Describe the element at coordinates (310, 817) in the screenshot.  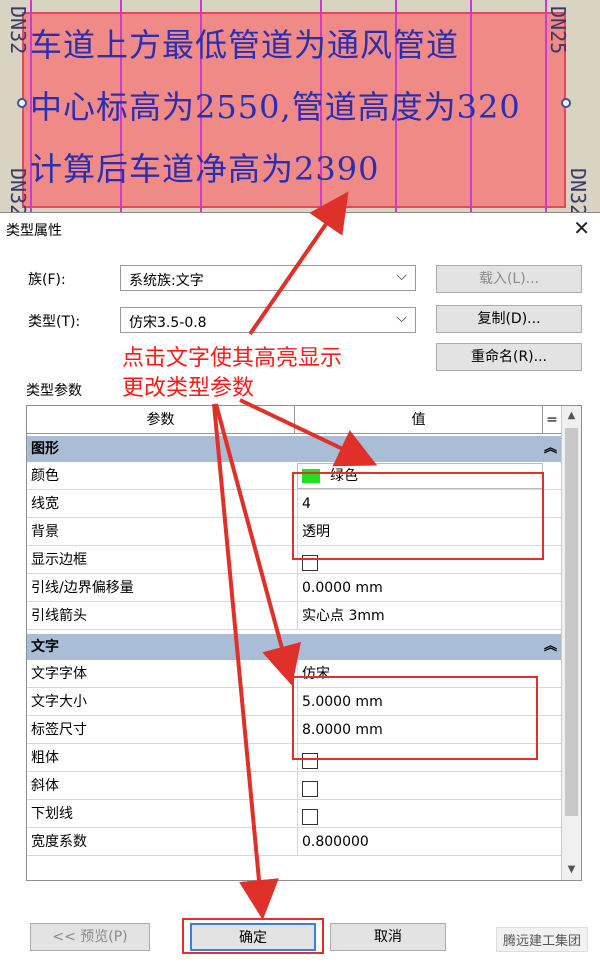
I see `underline-checkbox` at that location.